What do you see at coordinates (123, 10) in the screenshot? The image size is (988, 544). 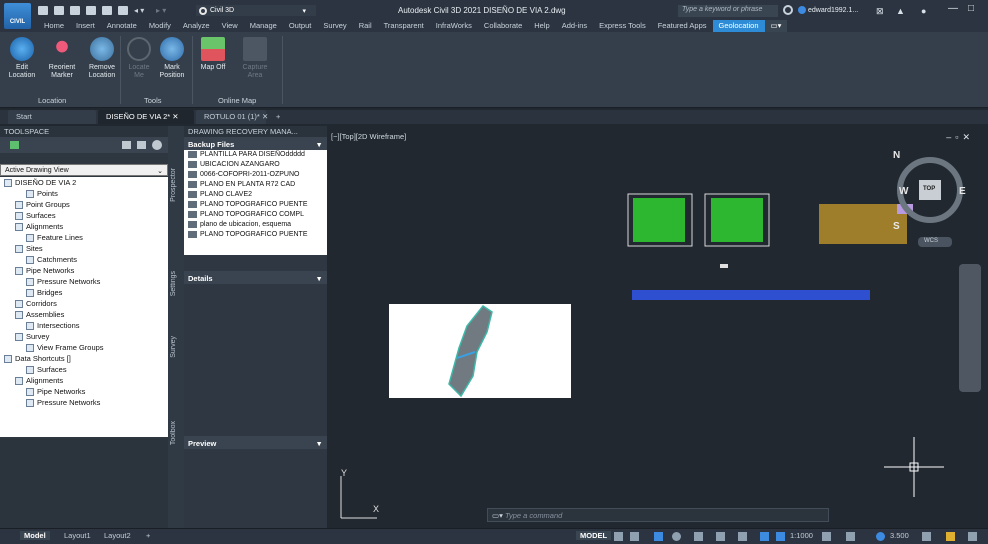 I see `print-icon` at bounding box center [123, 10].